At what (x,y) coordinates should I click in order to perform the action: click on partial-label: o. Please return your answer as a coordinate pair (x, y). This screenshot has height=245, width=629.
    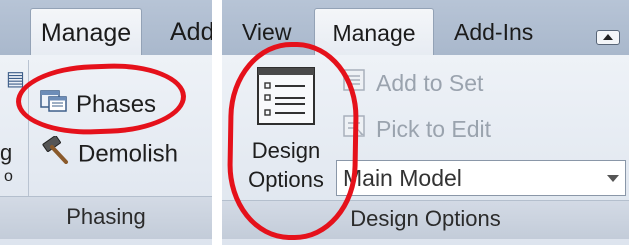
    Looking at the image, I should click on (8, 176).